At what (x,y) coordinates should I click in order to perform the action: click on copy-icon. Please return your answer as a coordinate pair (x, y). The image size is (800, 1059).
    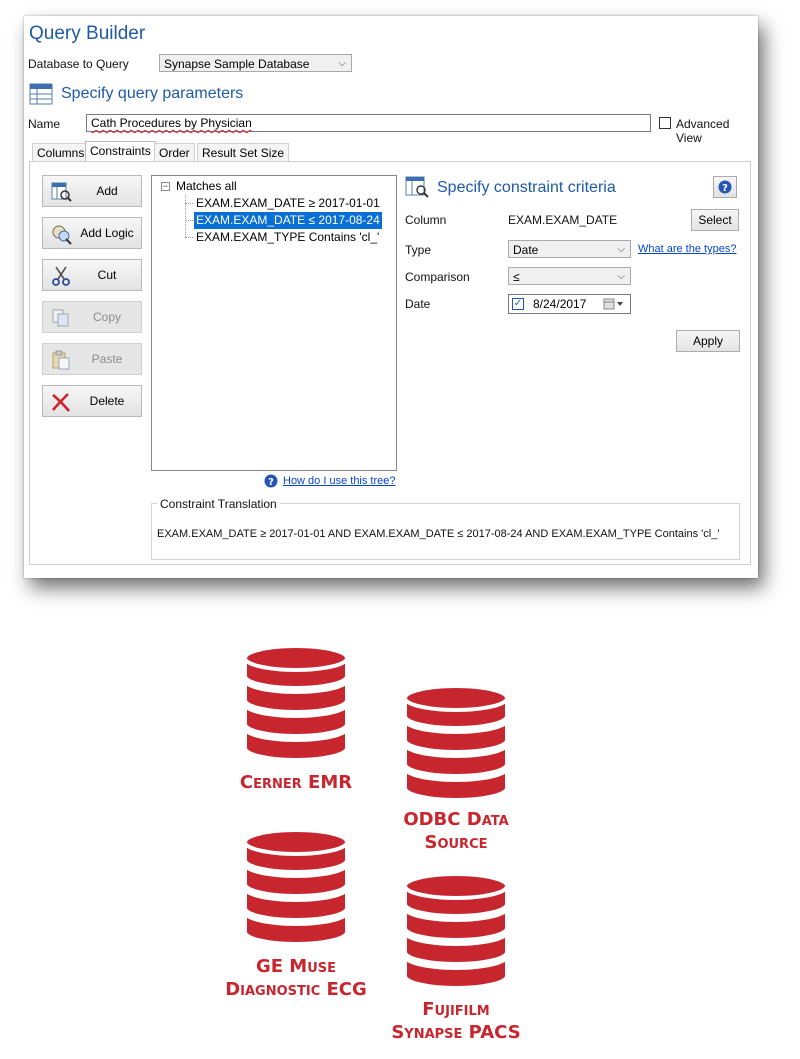
    Looking at the image, I should click on (60, 318).